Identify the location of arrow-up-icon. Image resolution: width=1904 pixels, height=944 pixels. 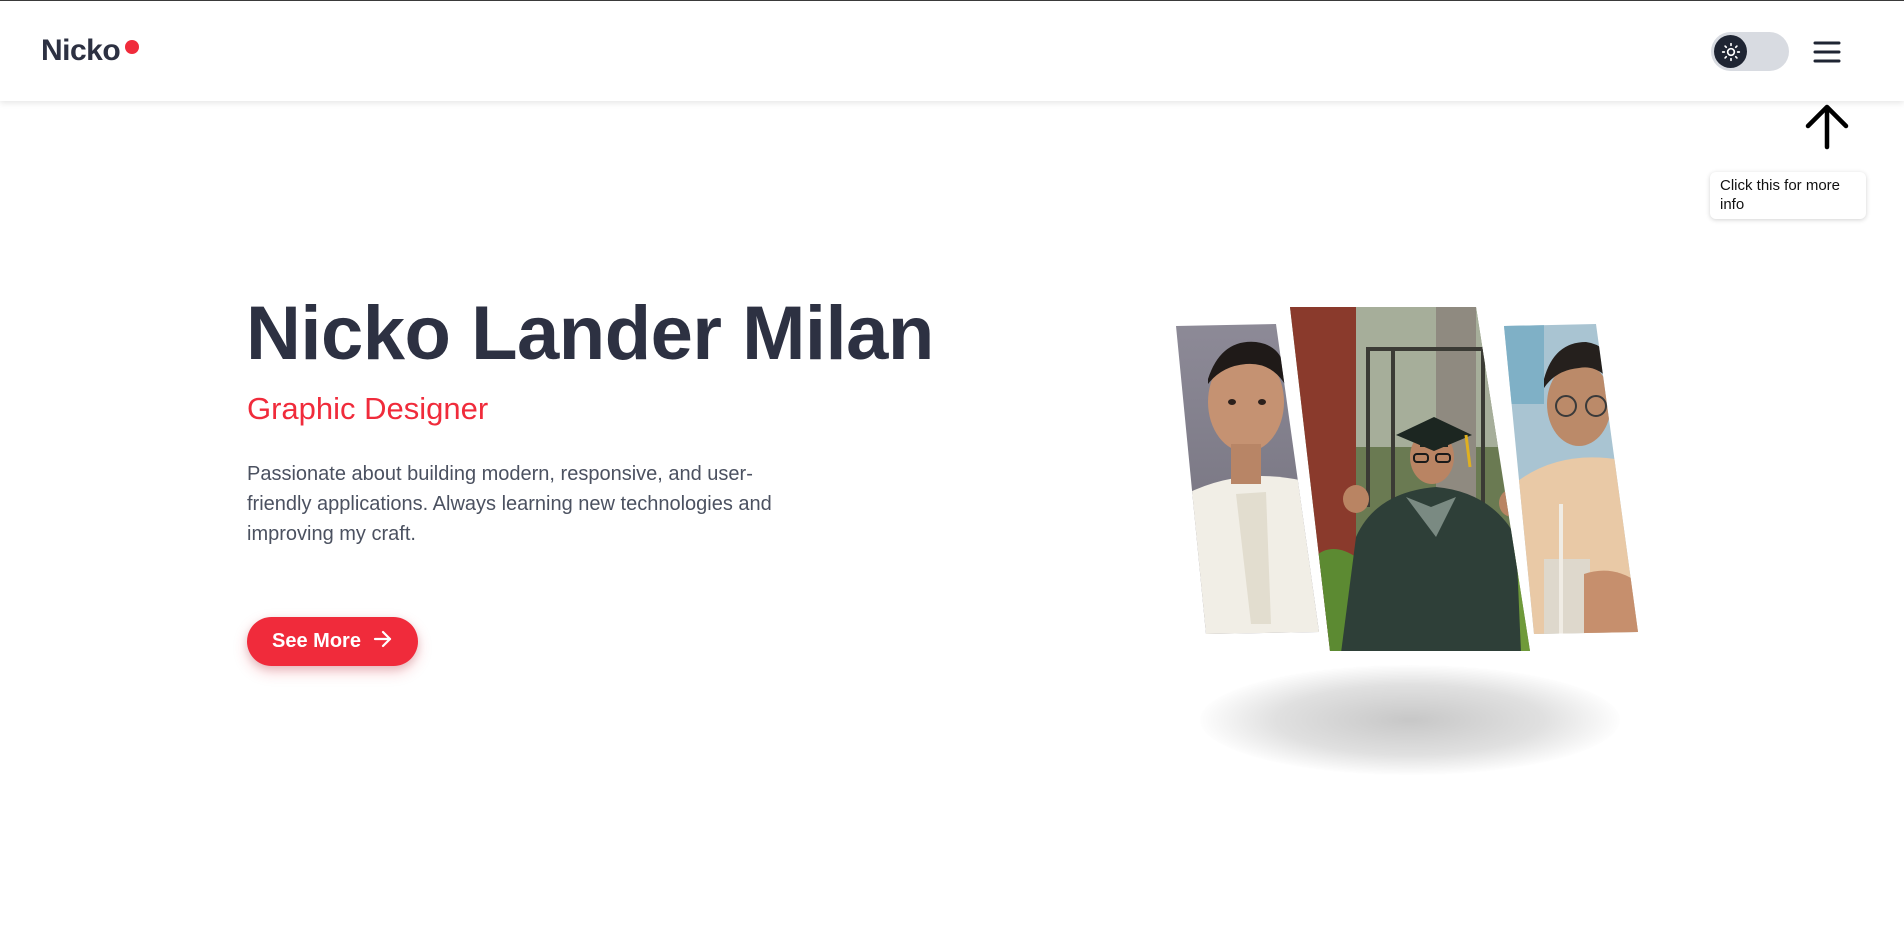
(1827, 127).